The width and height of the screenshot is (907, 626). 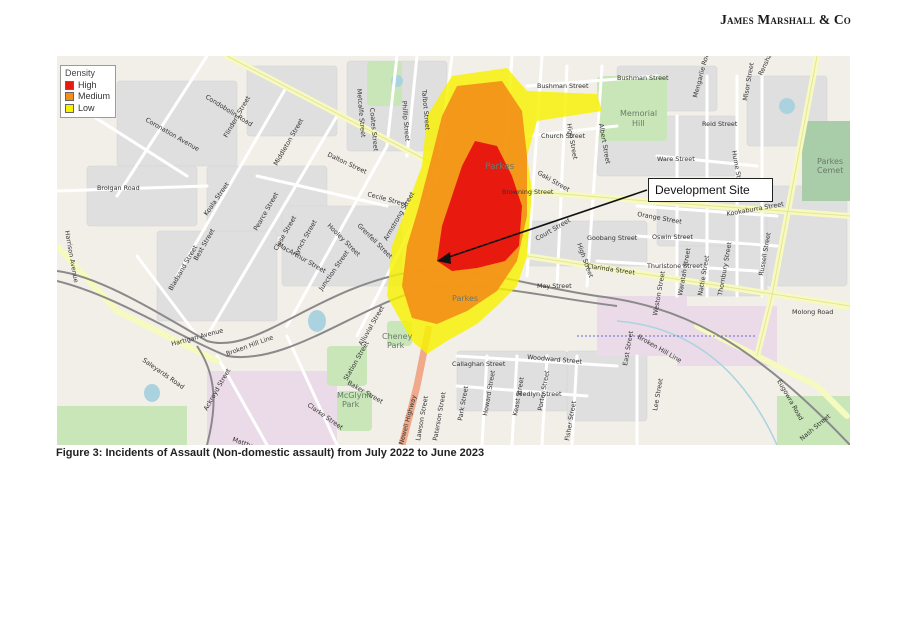 I want to click on svg-text: McGlynn, so click(x=354, y=395).